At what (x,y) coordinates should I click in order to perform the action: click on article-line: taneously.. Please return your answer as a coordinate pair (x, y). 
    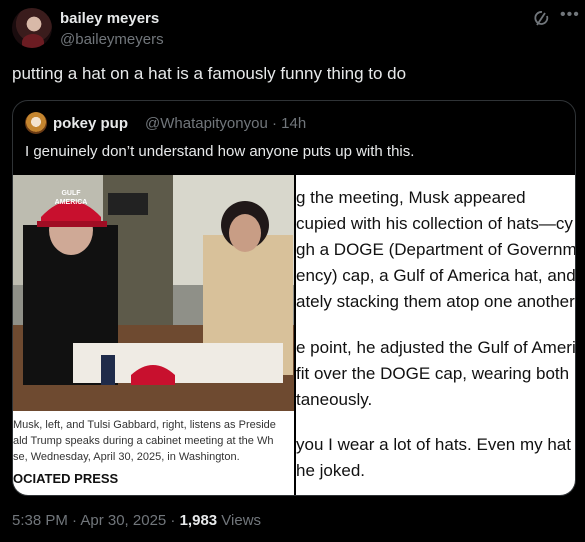
    Looking at the image, I should click on (334, 399).